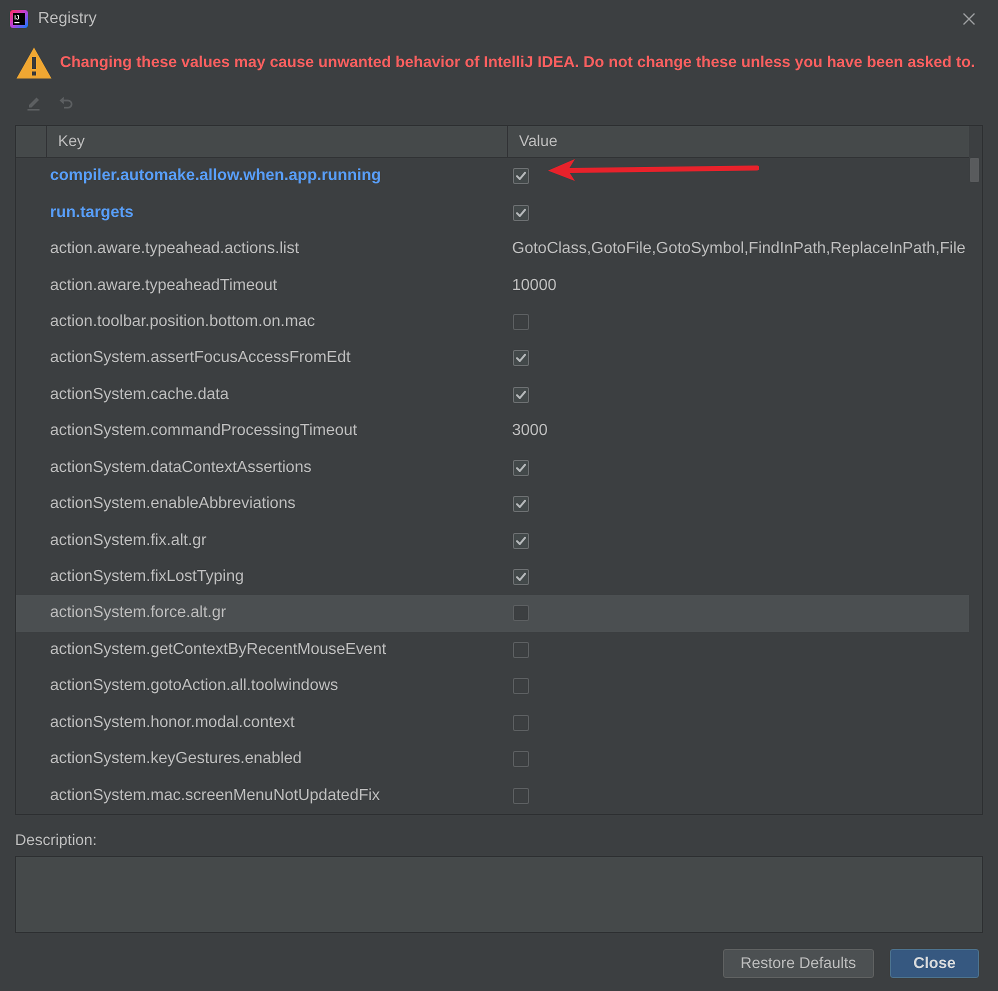 The image size is (998, 991). What do you see at coordinates (492, 249) in the screenshot?
I see `table-row: action.aware.typeahead.actions.list GotoClass,GotoFile,GotoSymbol,FindInPath,ReplaceInPath,File` at bounding box center [492, 249].